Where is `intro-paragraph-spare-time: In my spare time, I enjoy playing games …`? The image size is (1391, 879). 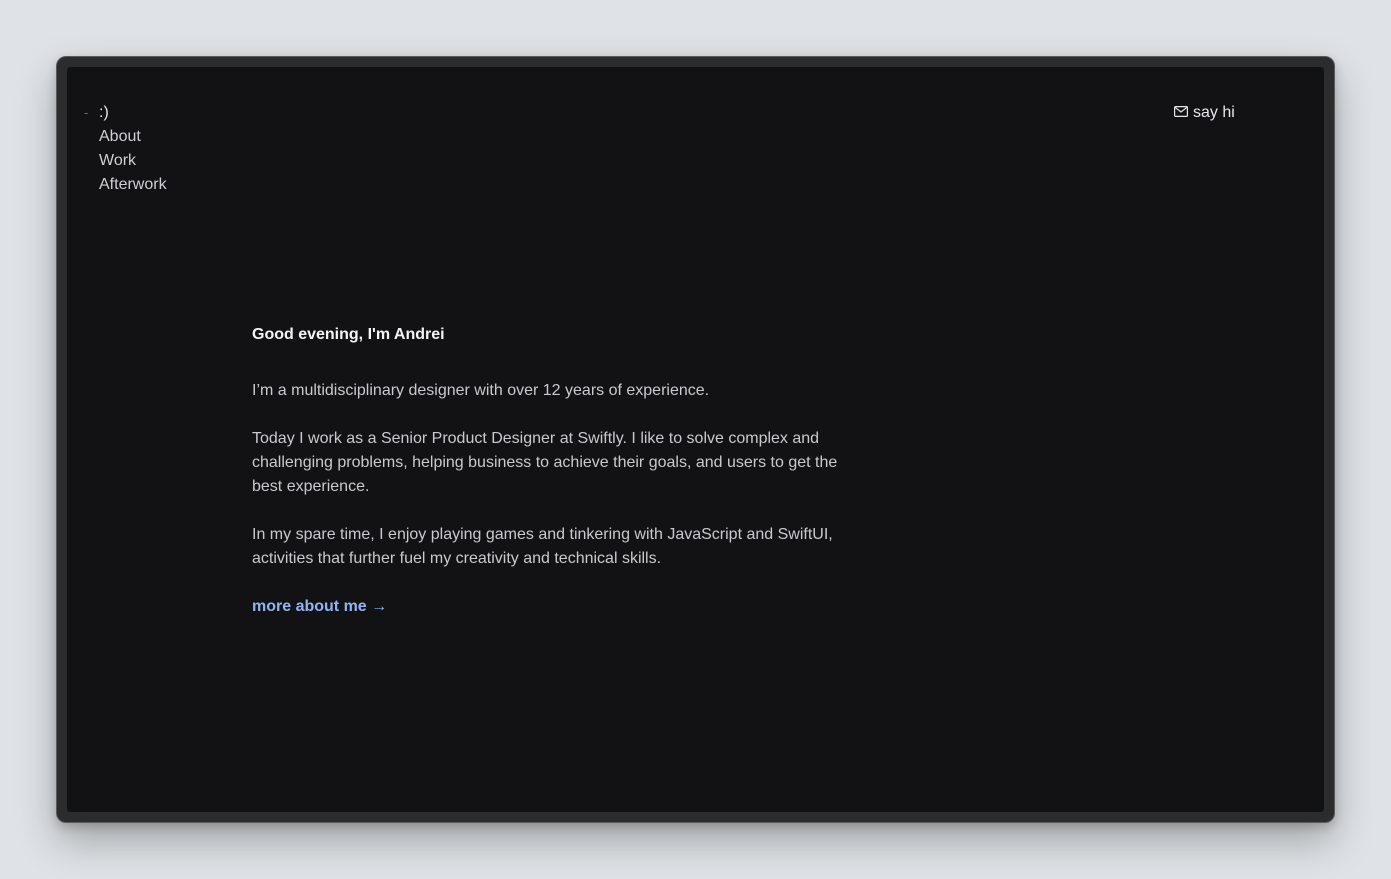
intro-paragraph-spare-time: In my spare time, I enjoy playing games … is located at coordinates (542, 546).